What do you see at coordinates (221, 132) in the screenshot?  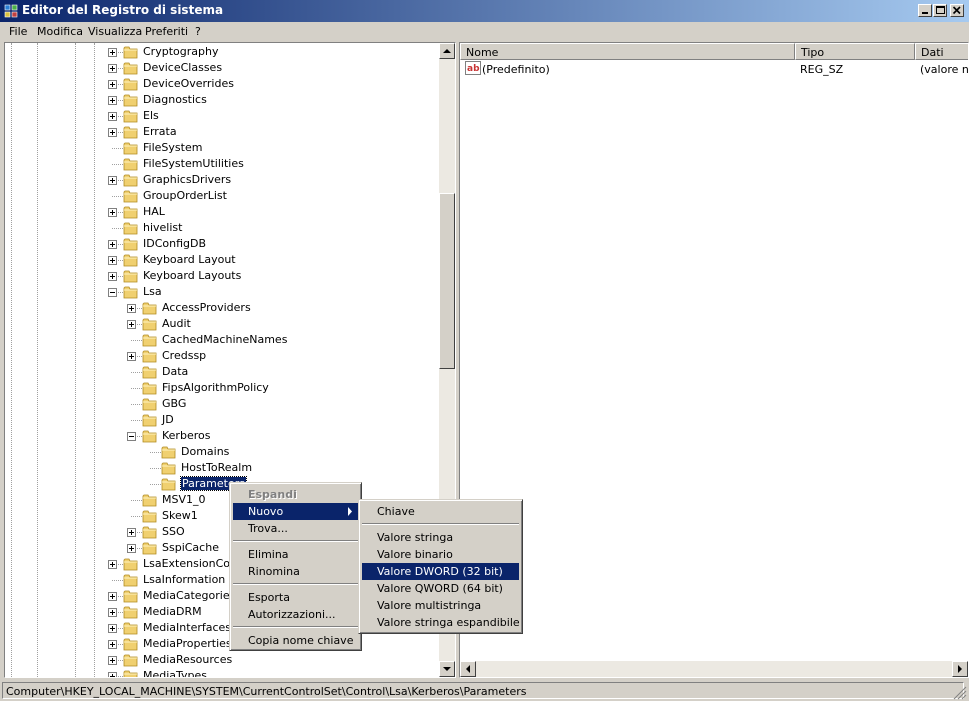 I see `tree-item: Errata` at bounding box center [221, 132].